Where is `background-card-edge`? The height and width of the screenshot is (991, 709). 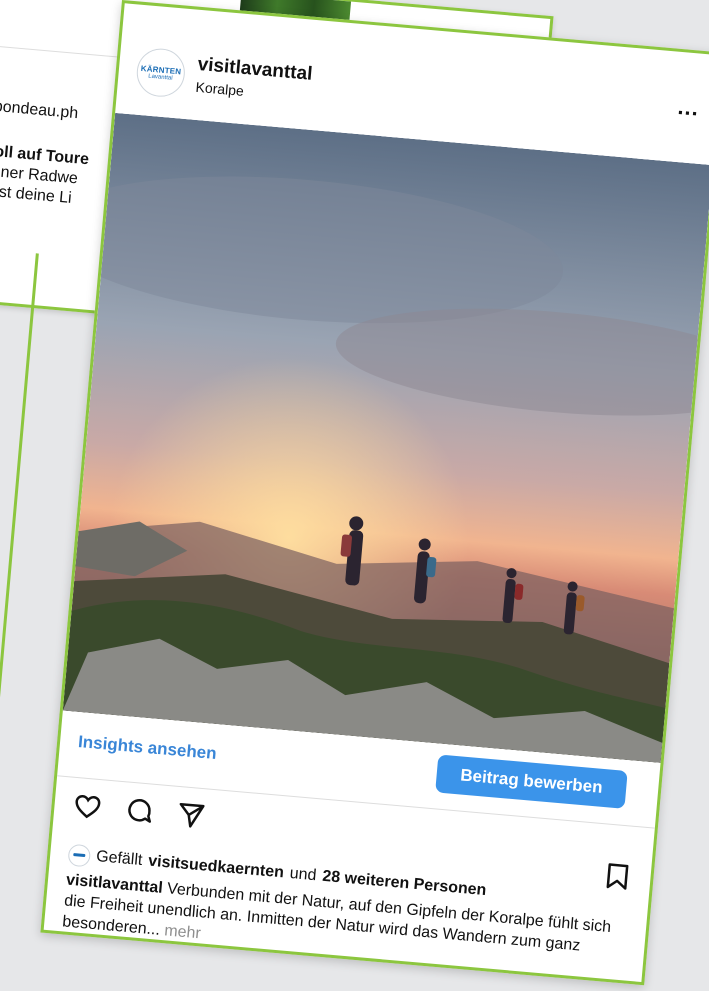 background-card-edge is located at coordinates (19, 620).